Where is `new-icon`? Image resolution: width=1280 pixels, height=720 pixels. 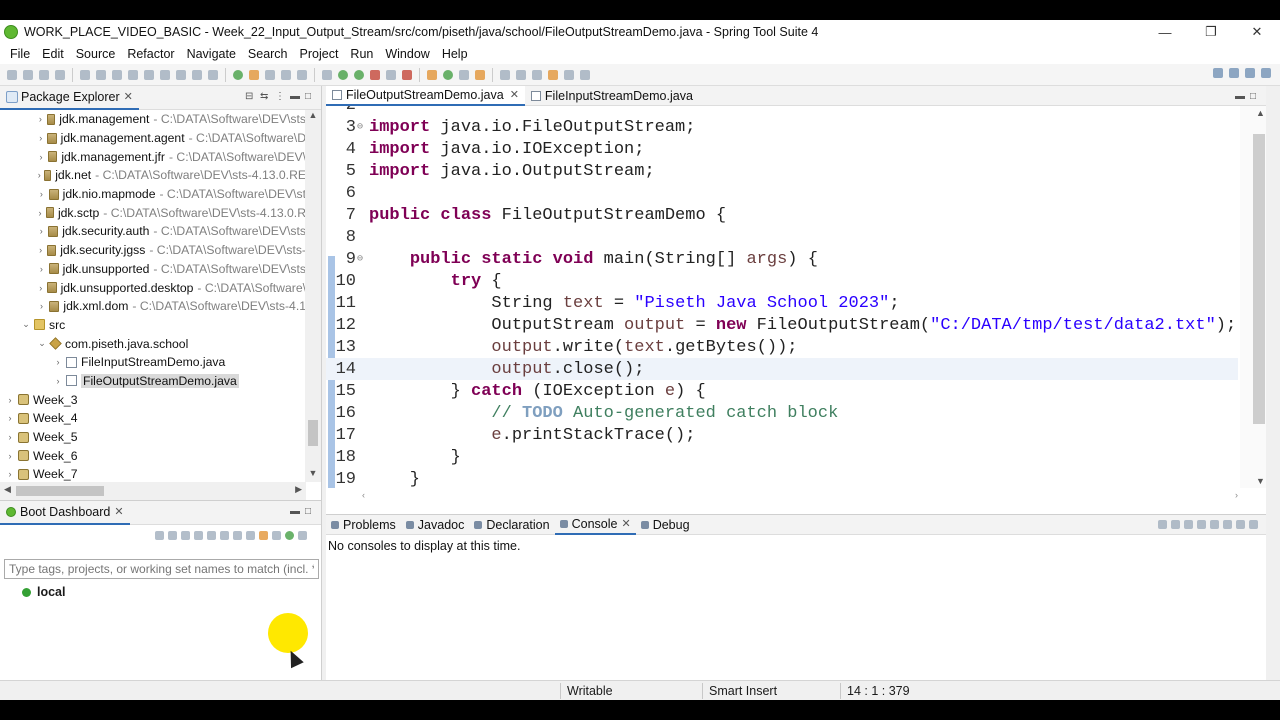
new-icon is located at coordinates (12, 74).